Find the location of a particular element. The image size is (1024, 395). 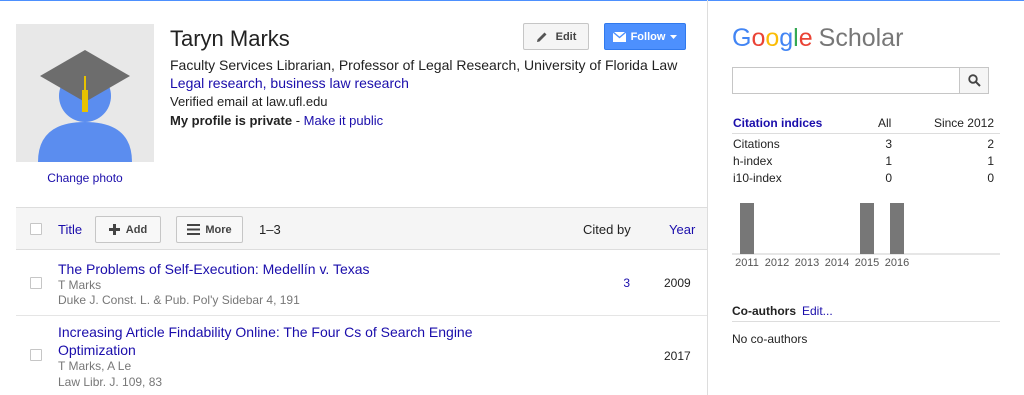

article-range: 1–3 is located at coordinates (270, 229).